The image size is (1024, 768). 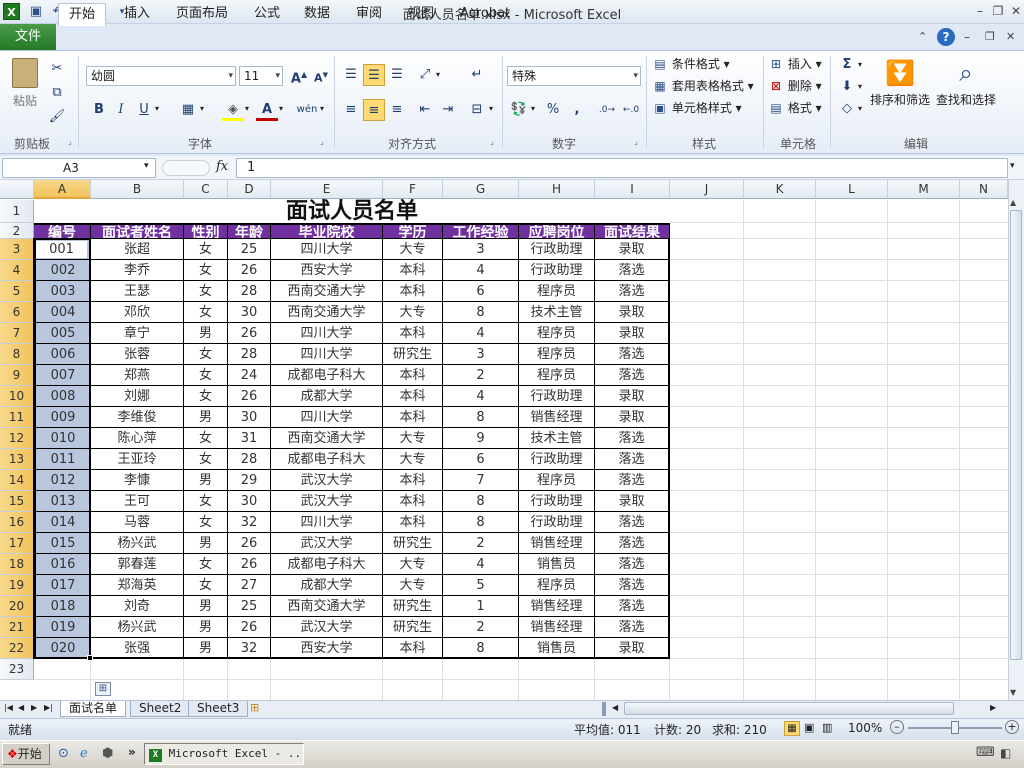 I want to click on italic-button: I, so click(x=121, y=110).